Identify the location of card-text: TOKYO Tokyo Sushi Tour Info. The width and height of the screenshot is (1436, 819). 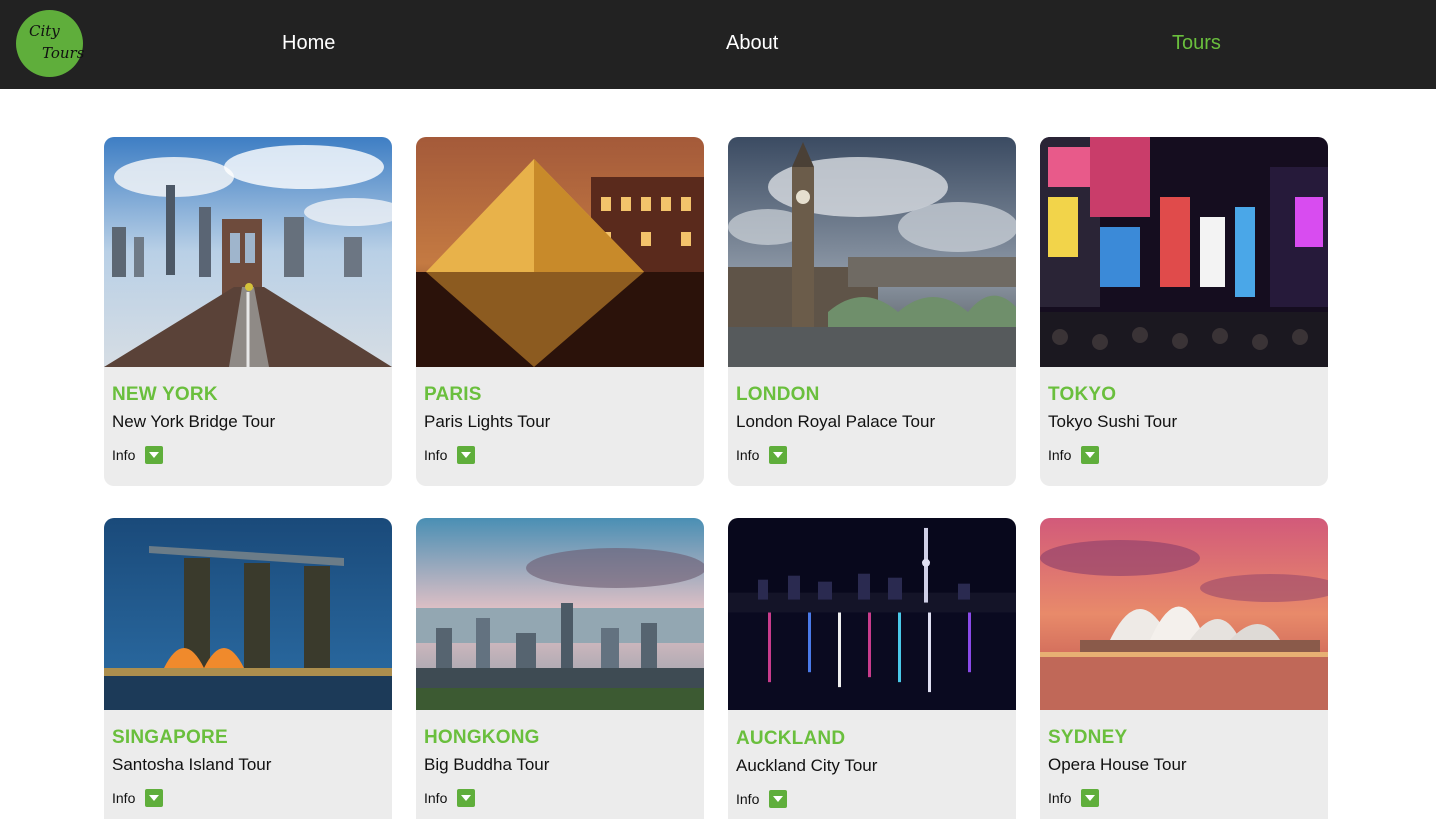
(1184, 424).